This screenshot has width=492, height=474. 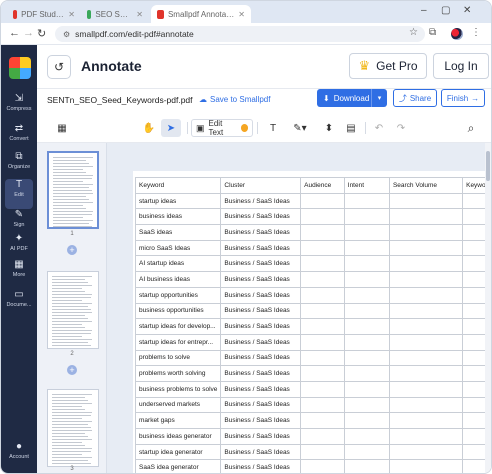 What do you see at coordinates (20, 68) in the screenshot?
I see `smallpdf-logo-icon` at bounding box center [20, 68].